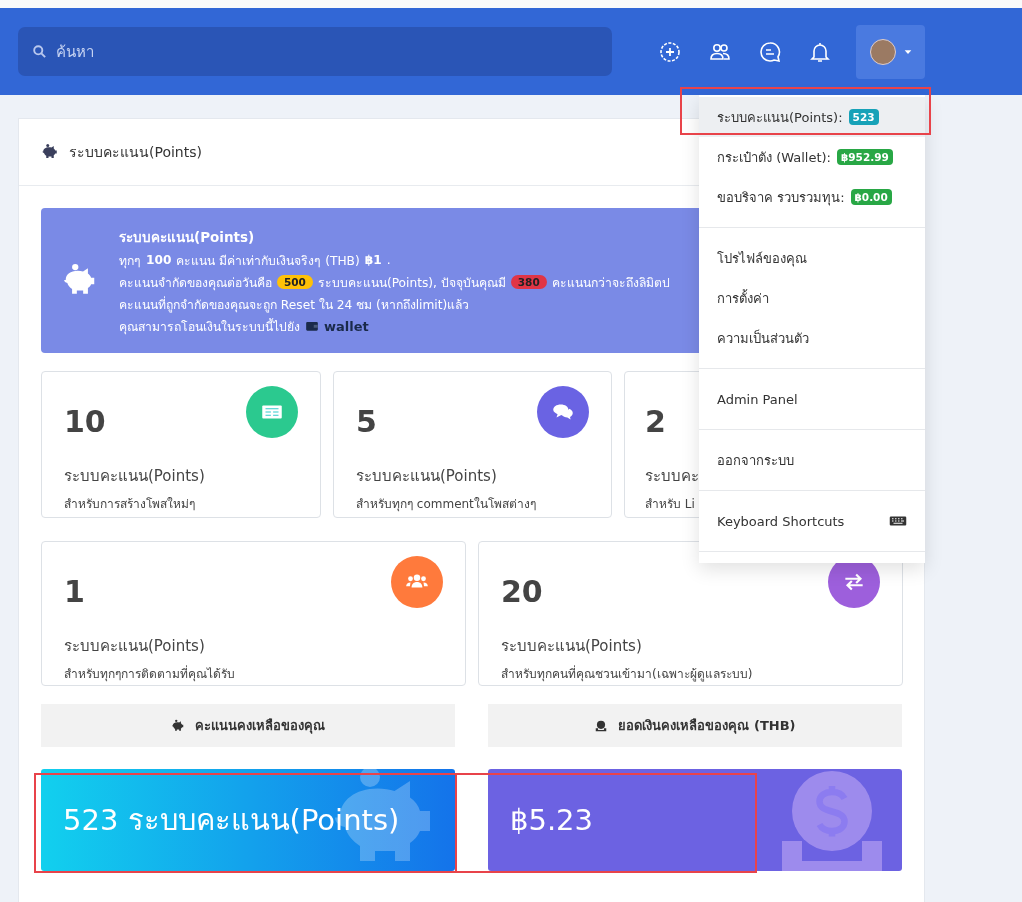  What do you see at coordinates (231, 820) in the screenshot?
I see `balance-amount: 523 ระบบคะแนน(Points)` at bounding box center [231, 820].